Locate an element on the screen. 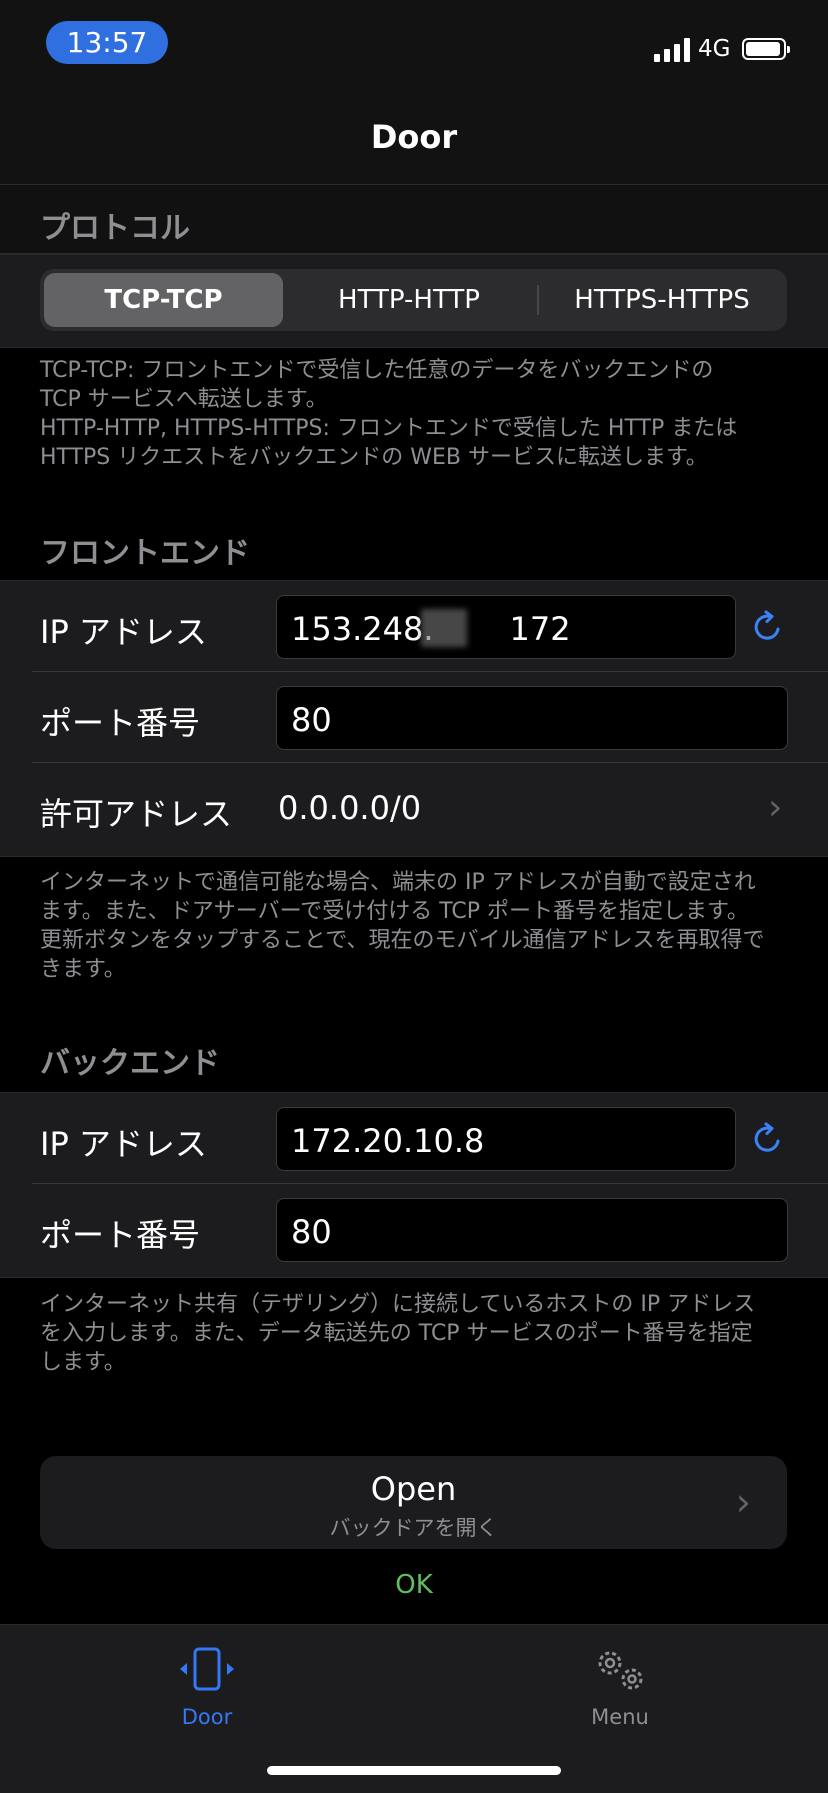 The image size is (828, 1793). section-header-protocol: プロトコル is located at coordinates (414, 219).